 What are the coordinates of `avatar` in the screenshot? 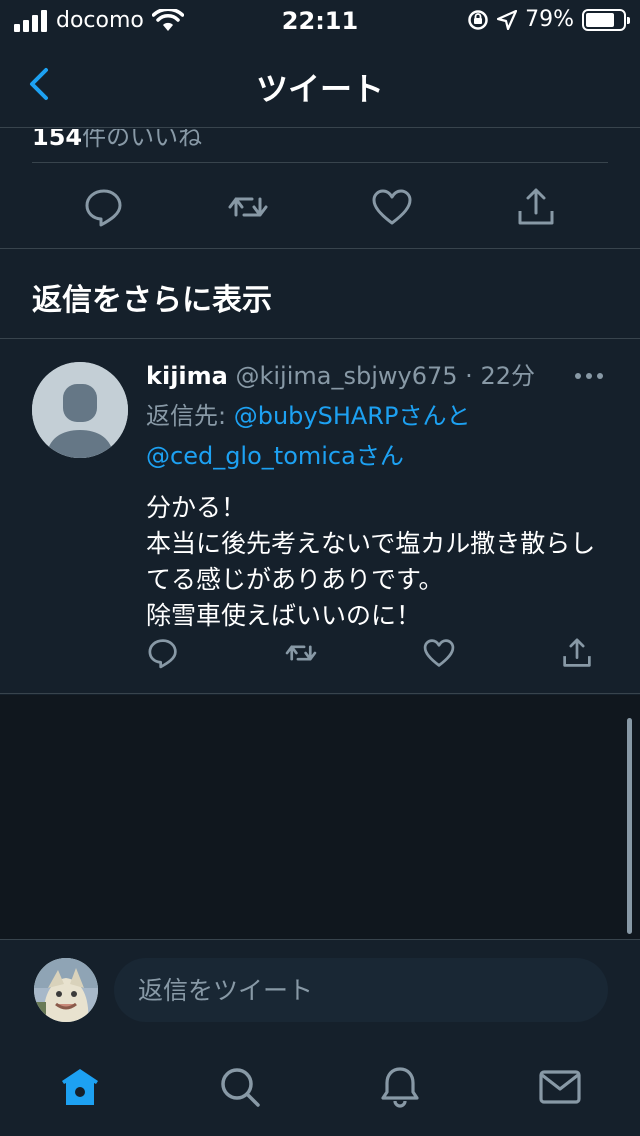 It's located at (80, 410).